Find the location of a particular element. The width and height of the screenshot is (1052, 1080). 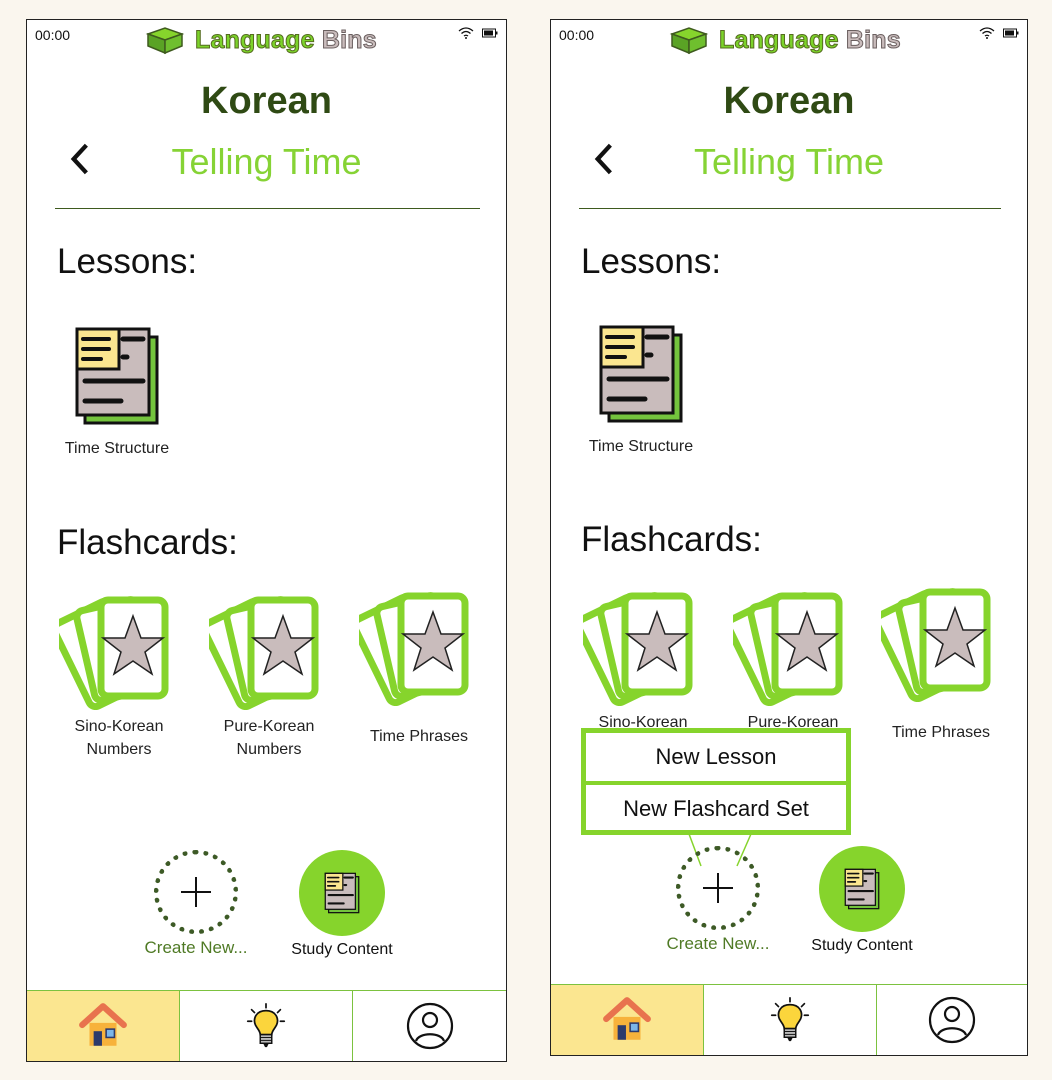

flashcard-label: Pure-Korean Numbers is located at coordinates (269, 738).